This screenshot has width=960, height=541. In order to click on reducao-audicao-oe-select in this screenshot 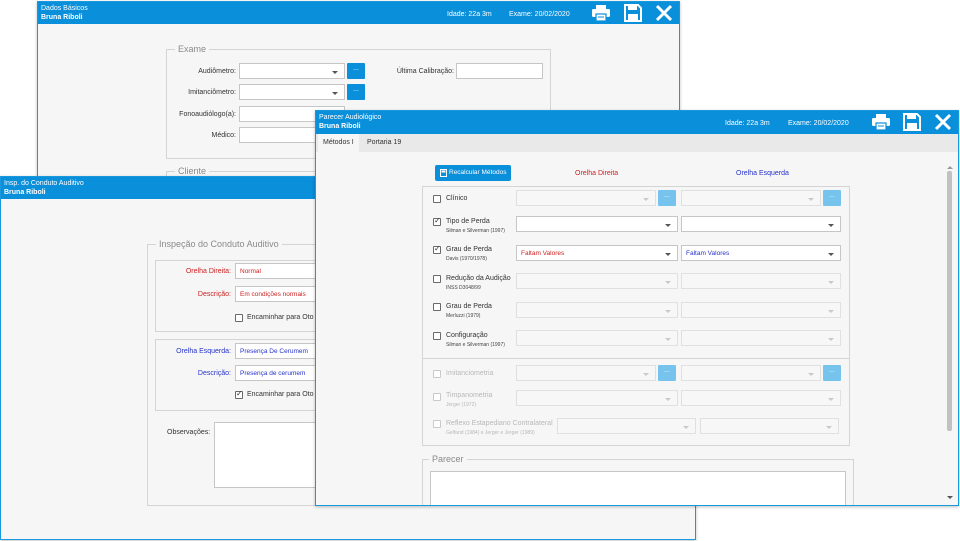, I will do `click(761, 281)`.